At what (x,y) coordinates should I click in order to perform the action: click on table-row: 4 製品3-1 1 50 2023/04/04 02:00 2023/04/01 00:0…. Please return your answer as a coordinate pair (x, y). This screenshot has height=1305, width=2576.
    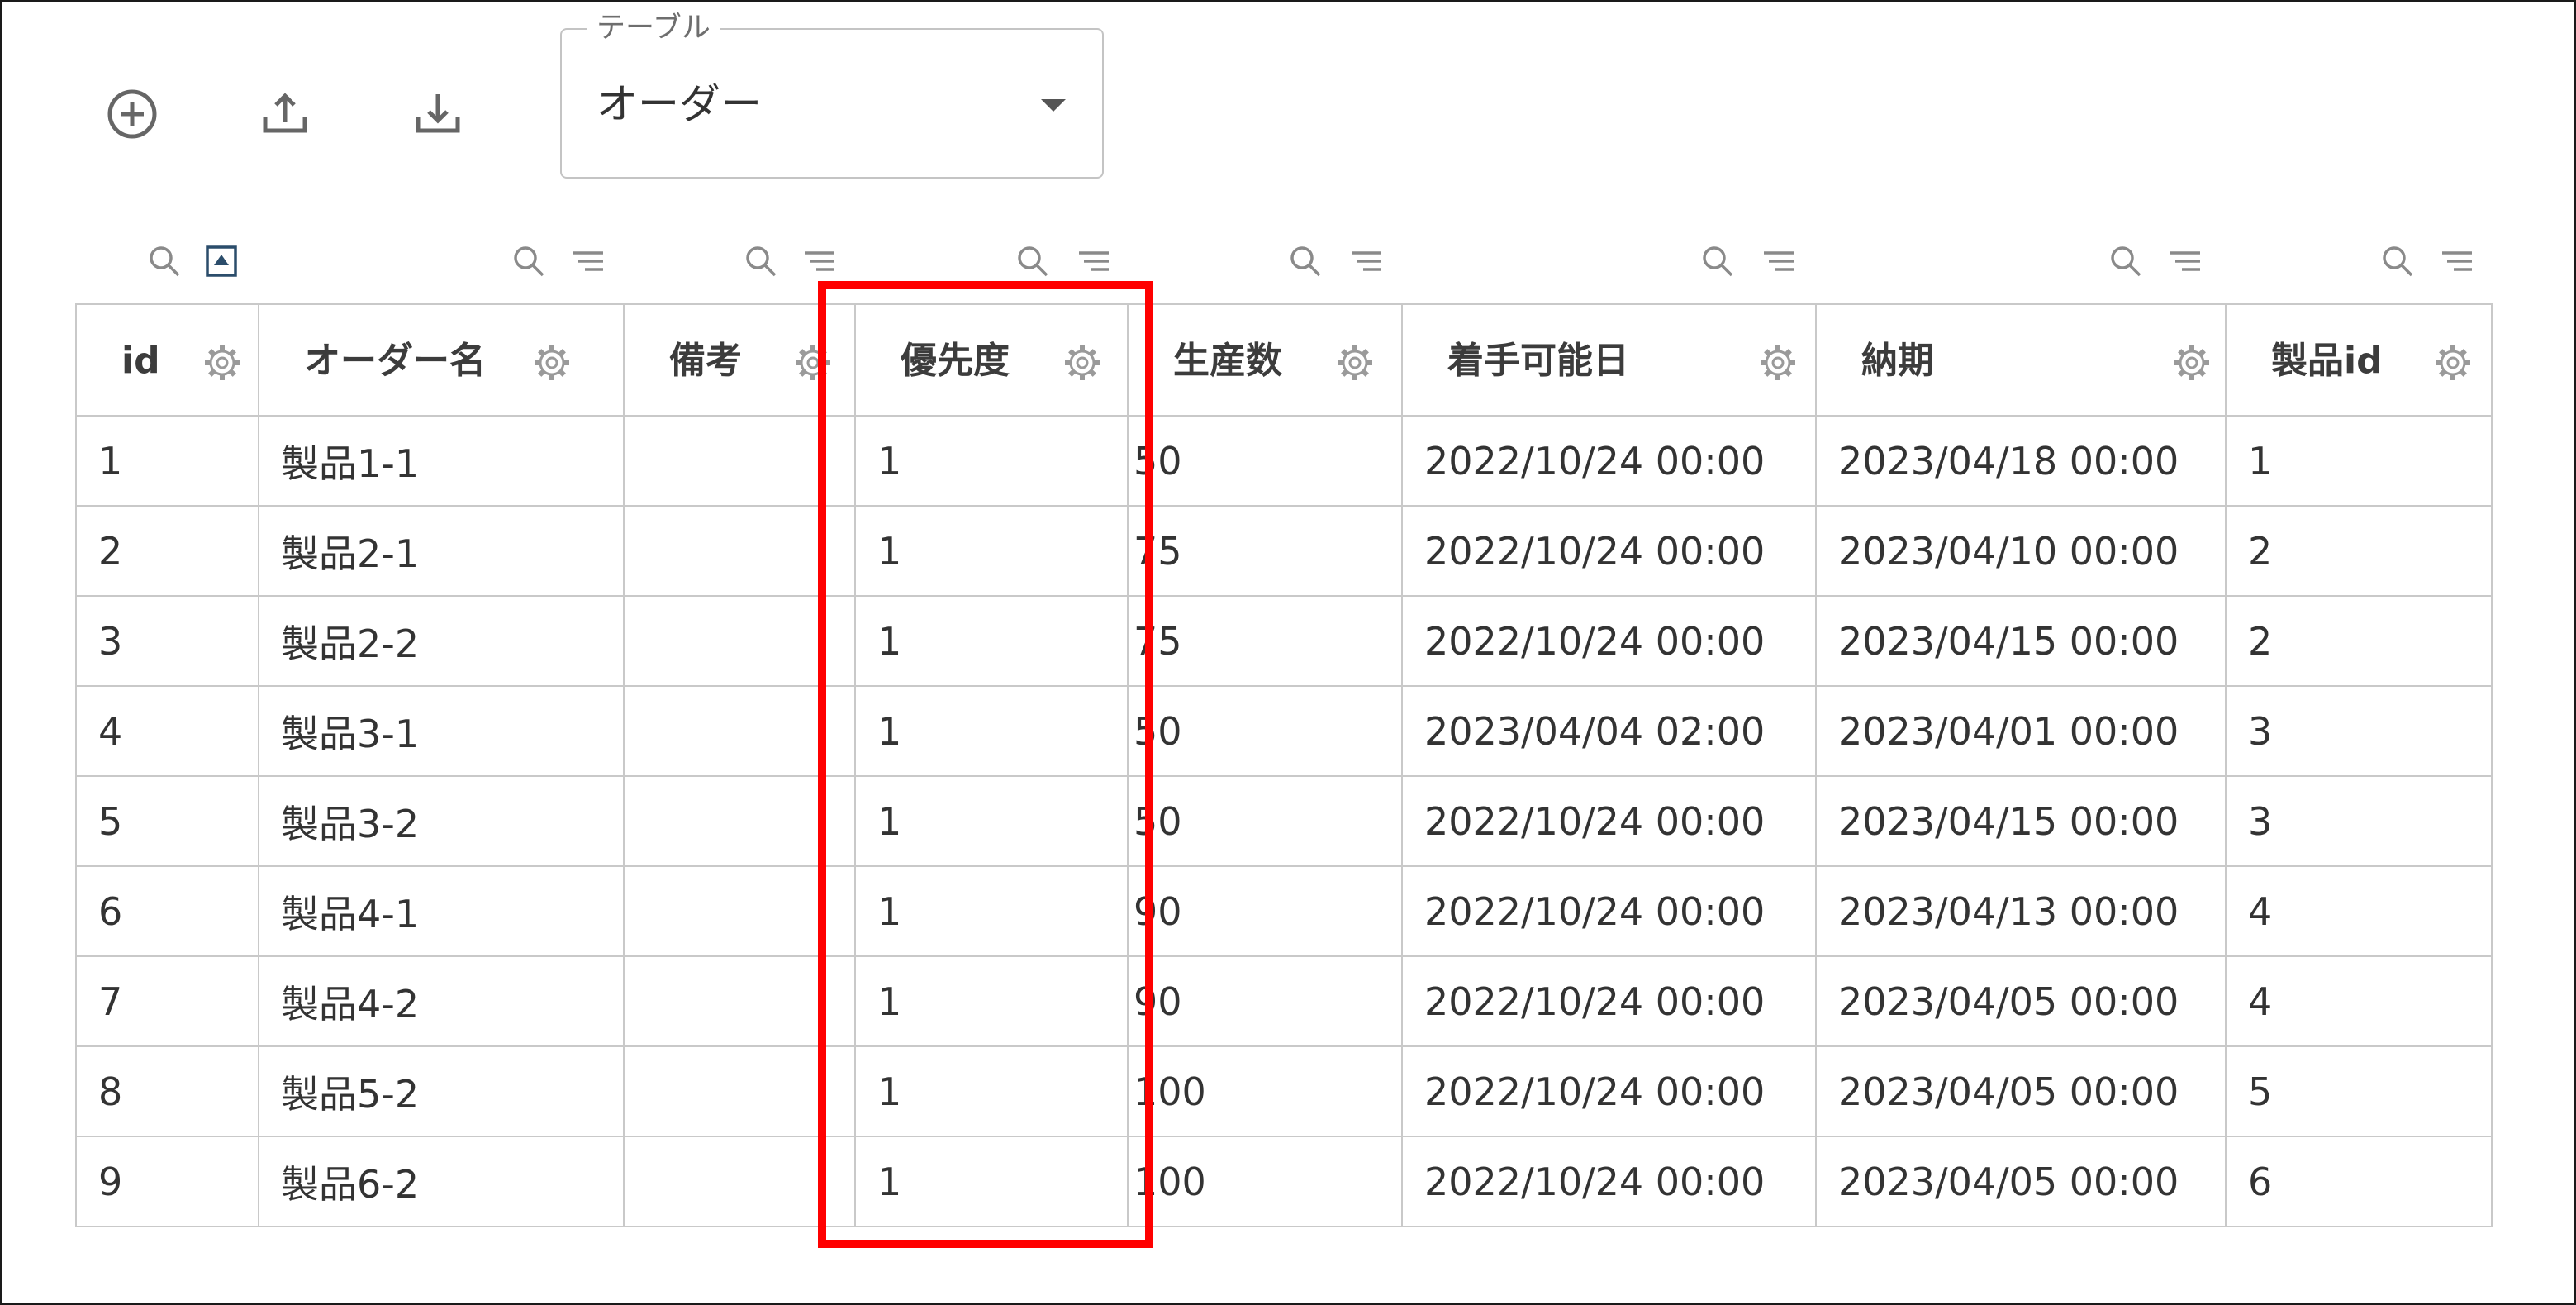
    Looking at the image, I should click on (1284, 731).